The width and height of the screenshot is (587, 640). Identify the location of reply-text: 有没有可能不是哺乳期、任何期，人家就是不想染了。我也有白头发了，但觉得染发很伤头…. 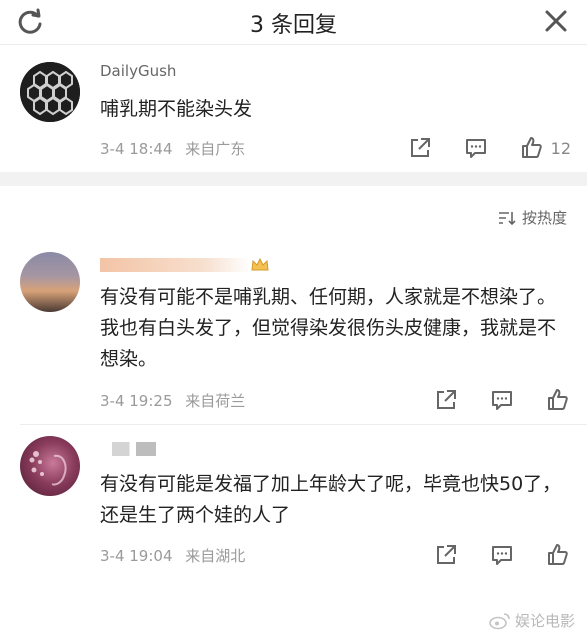
(328, 328).